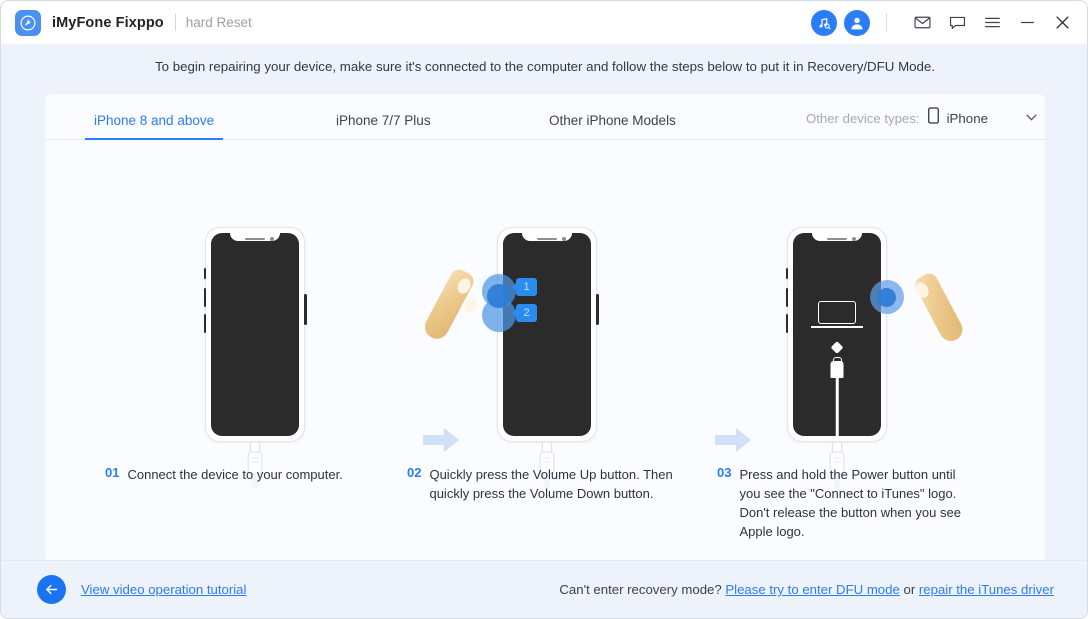 The width and height of the screenshot is (1088, 619). What do you see at coordinates (886, 22) in the screenshot?
I see `titlebar-separator` at bounding box center [886, 22].